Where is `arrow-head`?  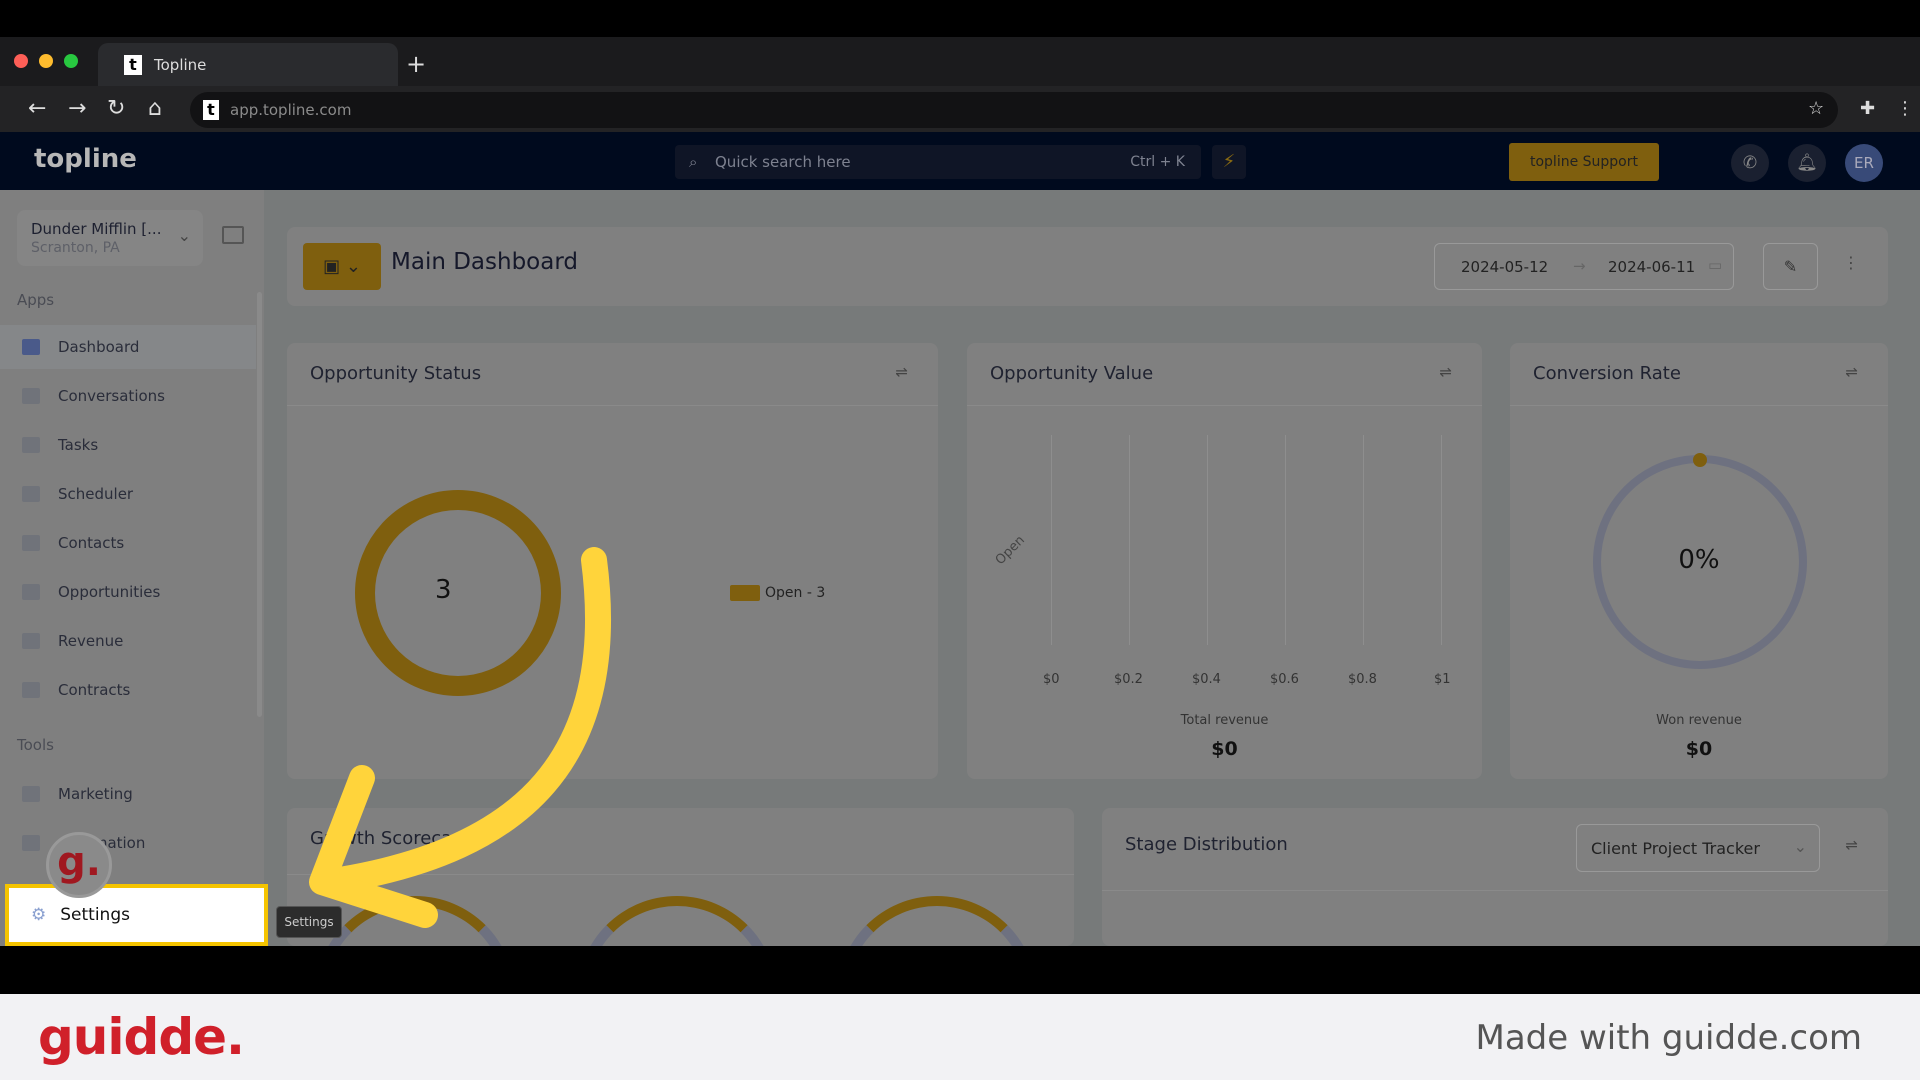
arrow-head is located at coordinates (373, 846).